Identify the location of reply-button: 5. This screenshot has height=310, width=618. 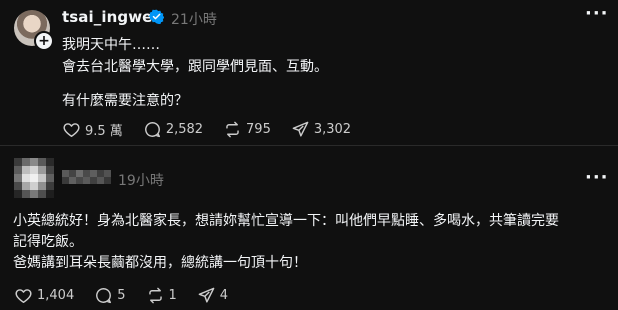
(110, 295).